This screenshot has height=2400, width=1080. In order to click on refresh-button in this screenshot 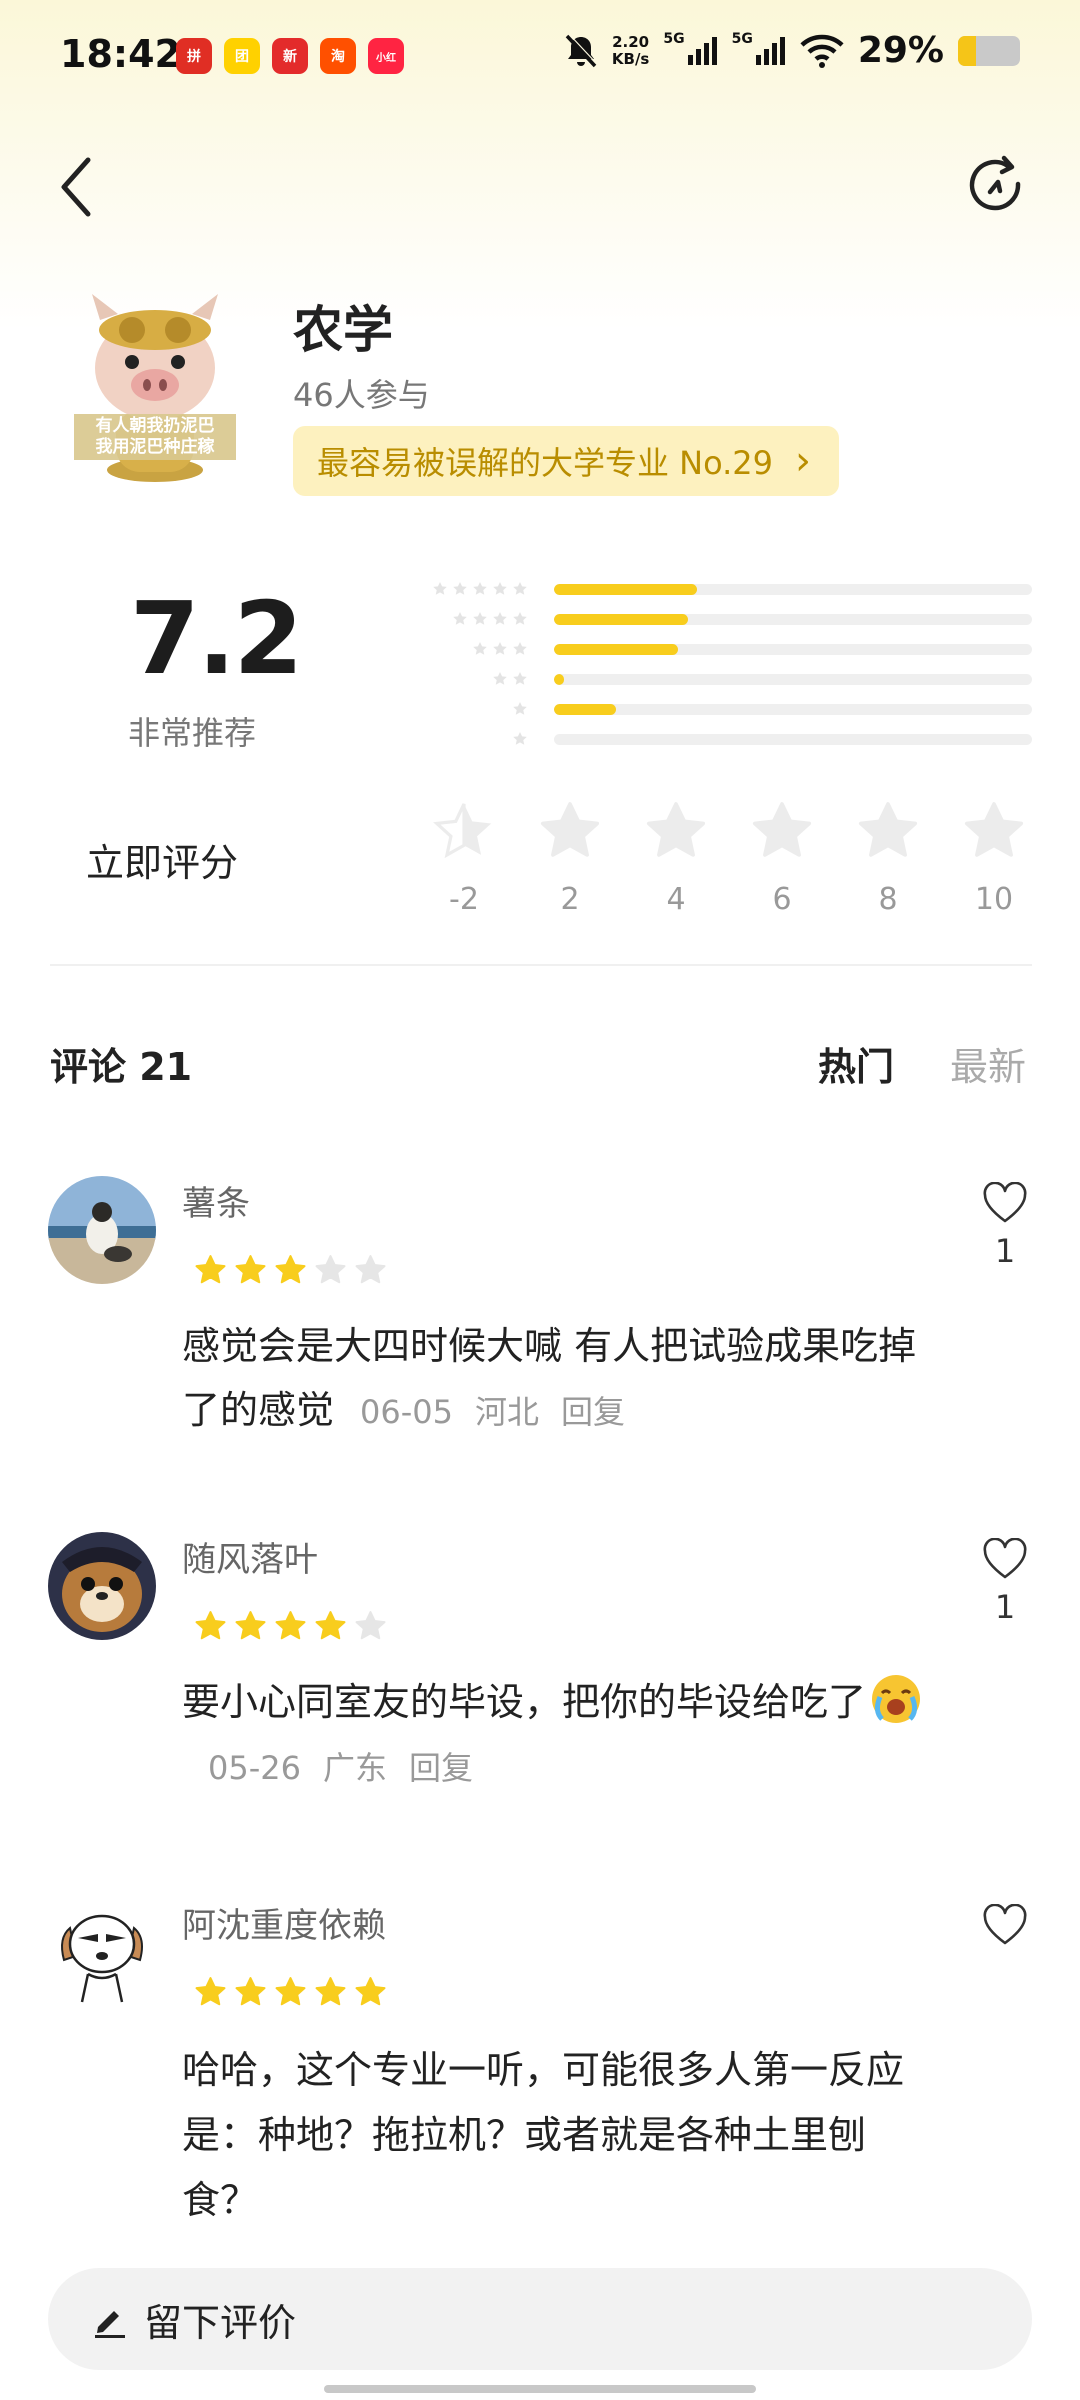, I will do `click(996, 186)`.